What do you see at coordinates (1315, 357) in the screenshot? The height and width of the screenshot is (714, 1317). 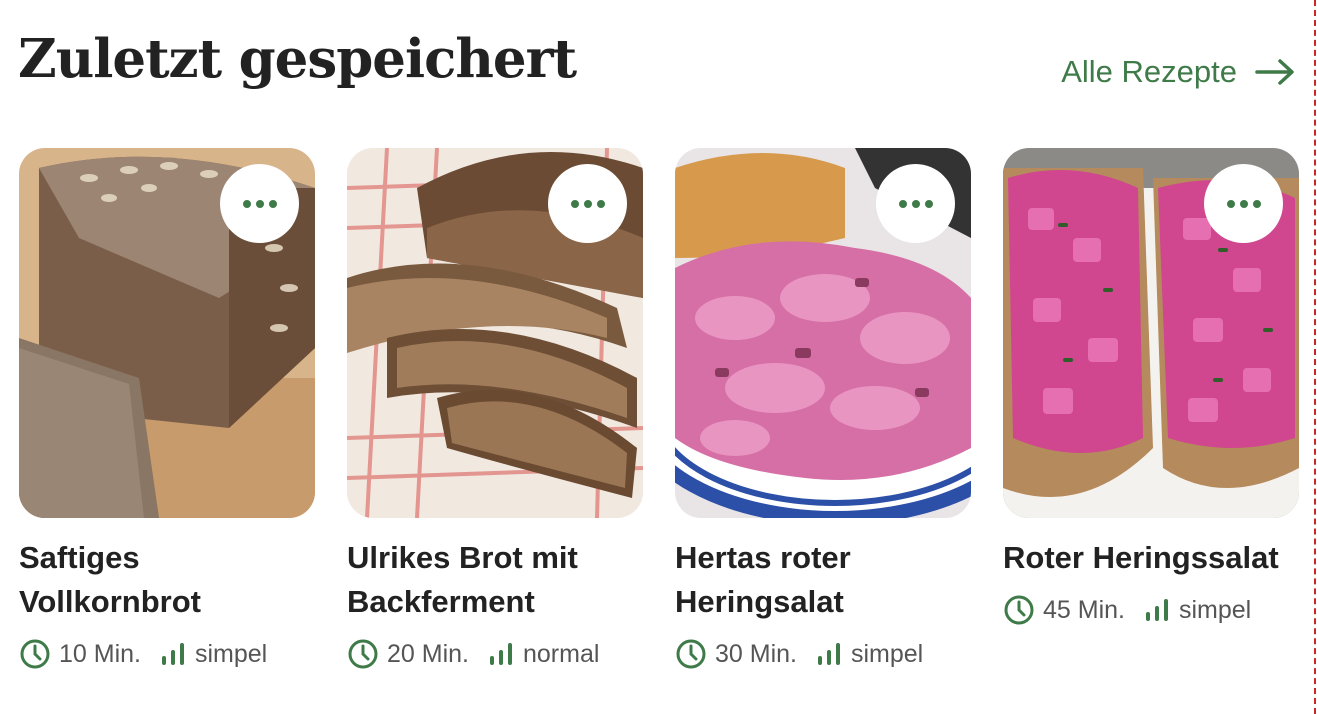 I see `dashed-border` at bounding box center [1315, 357].